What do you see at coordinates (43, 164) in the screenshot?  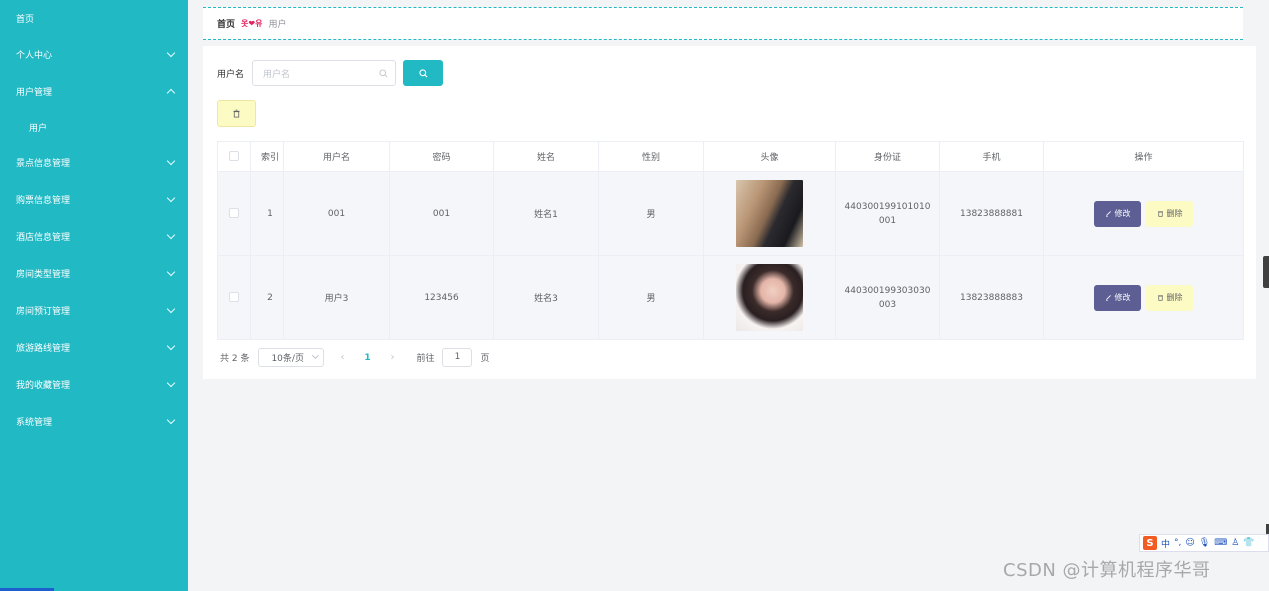 I see `sidebar-item-label: 景点信息管理` at bounding box center [43, 164].